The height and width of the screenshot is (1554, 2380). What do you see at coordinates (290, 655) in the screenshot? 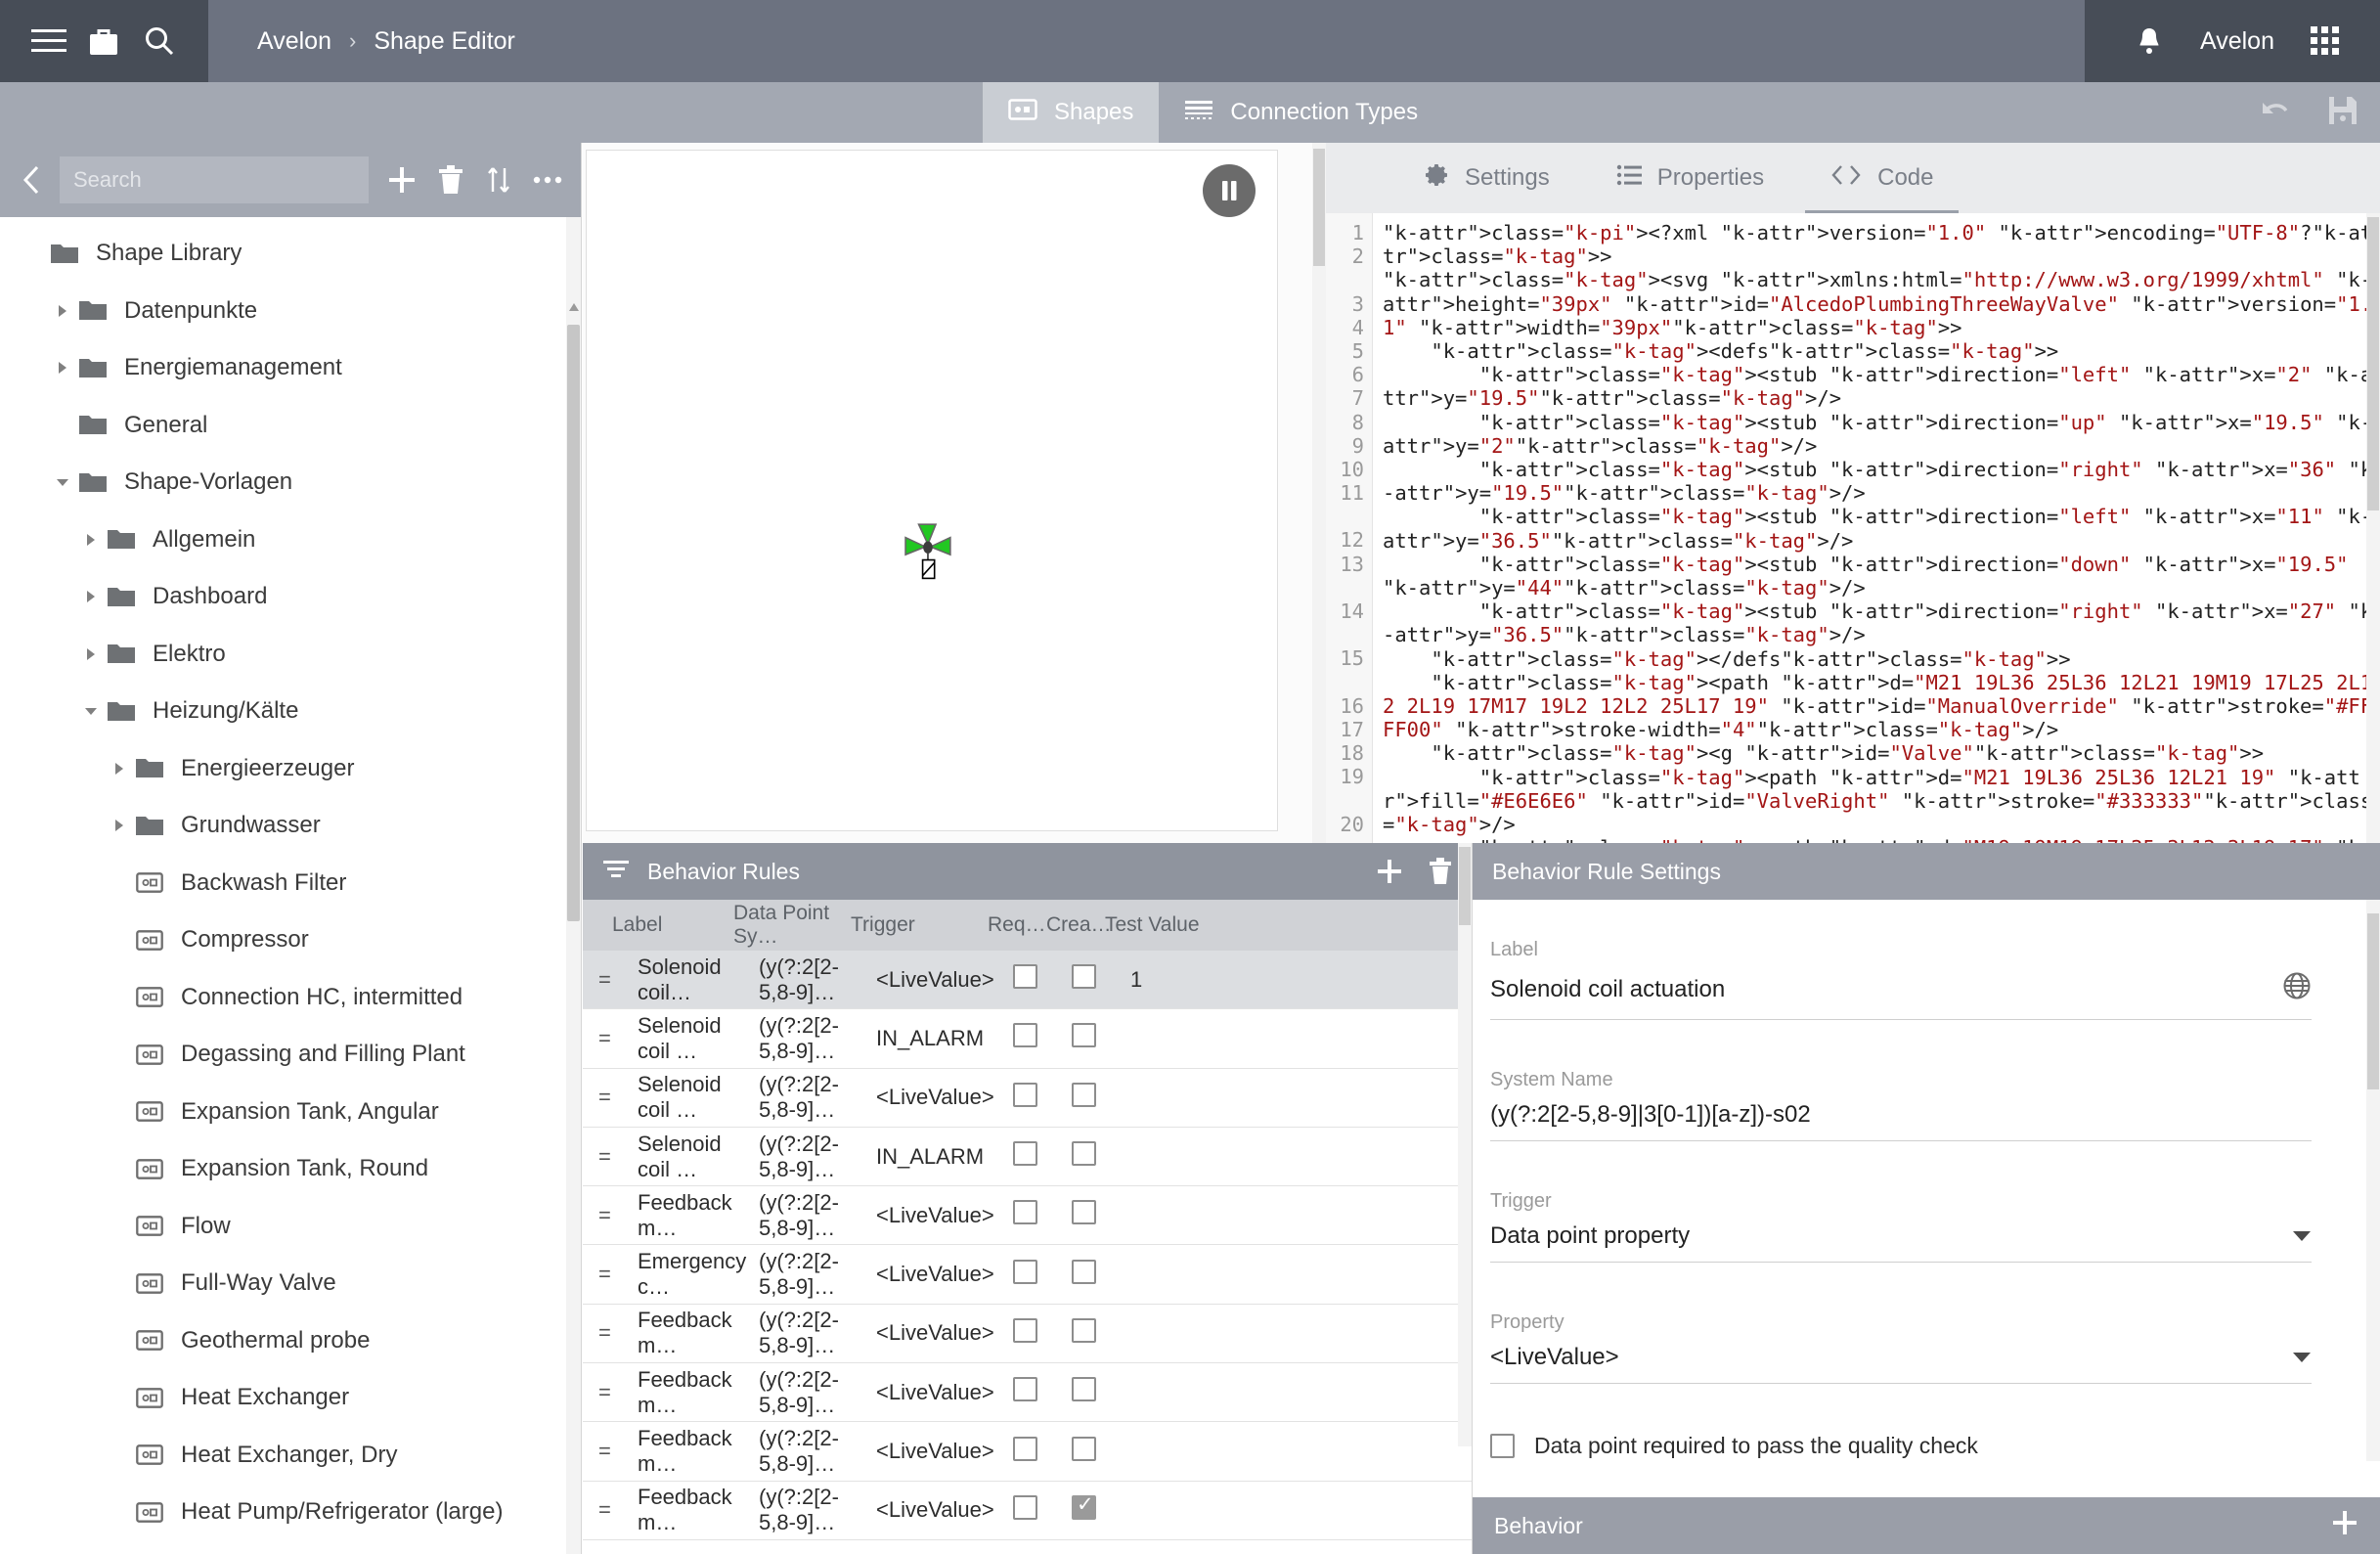
I see `tree-item-elektro: Elektro` at bounding box center [290, 655].